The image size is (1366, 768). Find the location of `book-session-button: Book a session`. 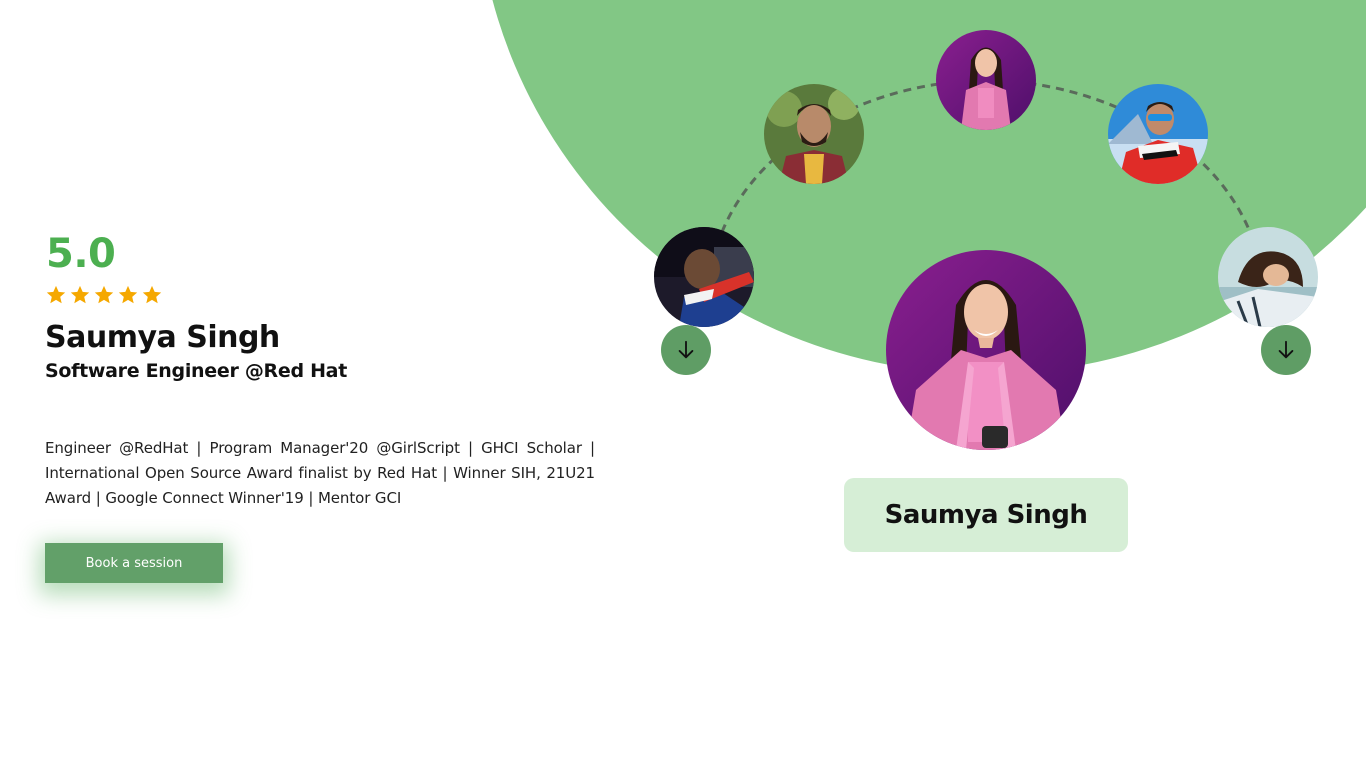

book-session-button: Book a session is located at coordinates (134, 563).